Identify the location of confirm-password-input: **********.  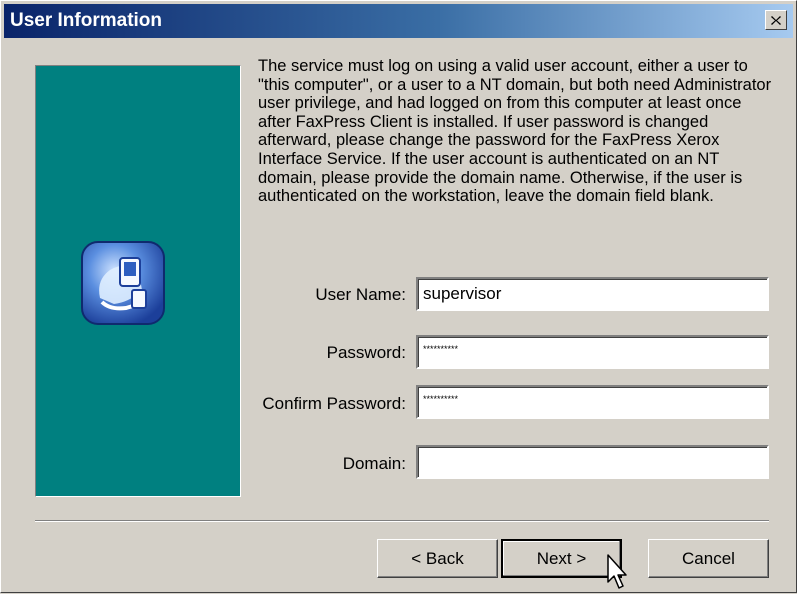
(592, 402).